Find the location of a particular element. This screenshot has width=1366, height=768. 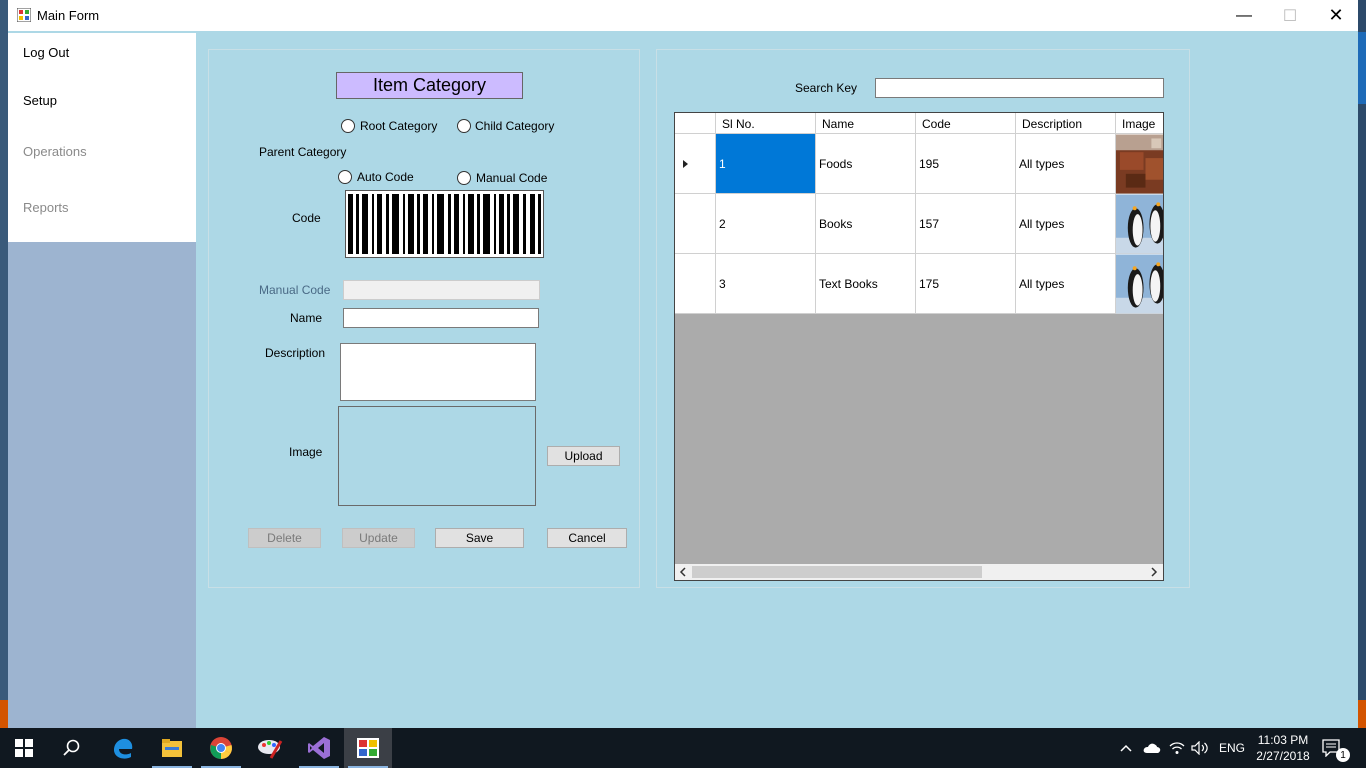

cell-sl-no: 1 is located at coordinates (766, 164).